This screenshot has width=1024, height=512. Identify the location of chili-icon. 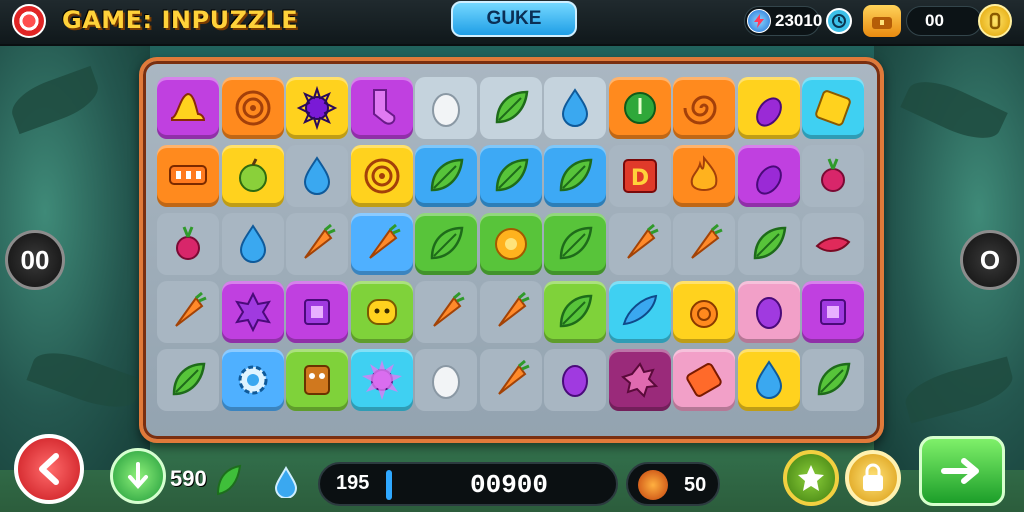
(833, 244).